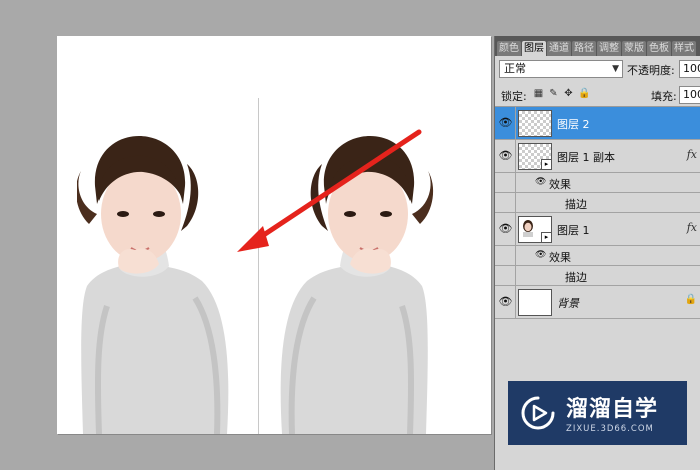  What do you see at coordinates (634, 48) in the screenshot?
I see `tab-masks: 蒙版` at bounding box center [634, 48].